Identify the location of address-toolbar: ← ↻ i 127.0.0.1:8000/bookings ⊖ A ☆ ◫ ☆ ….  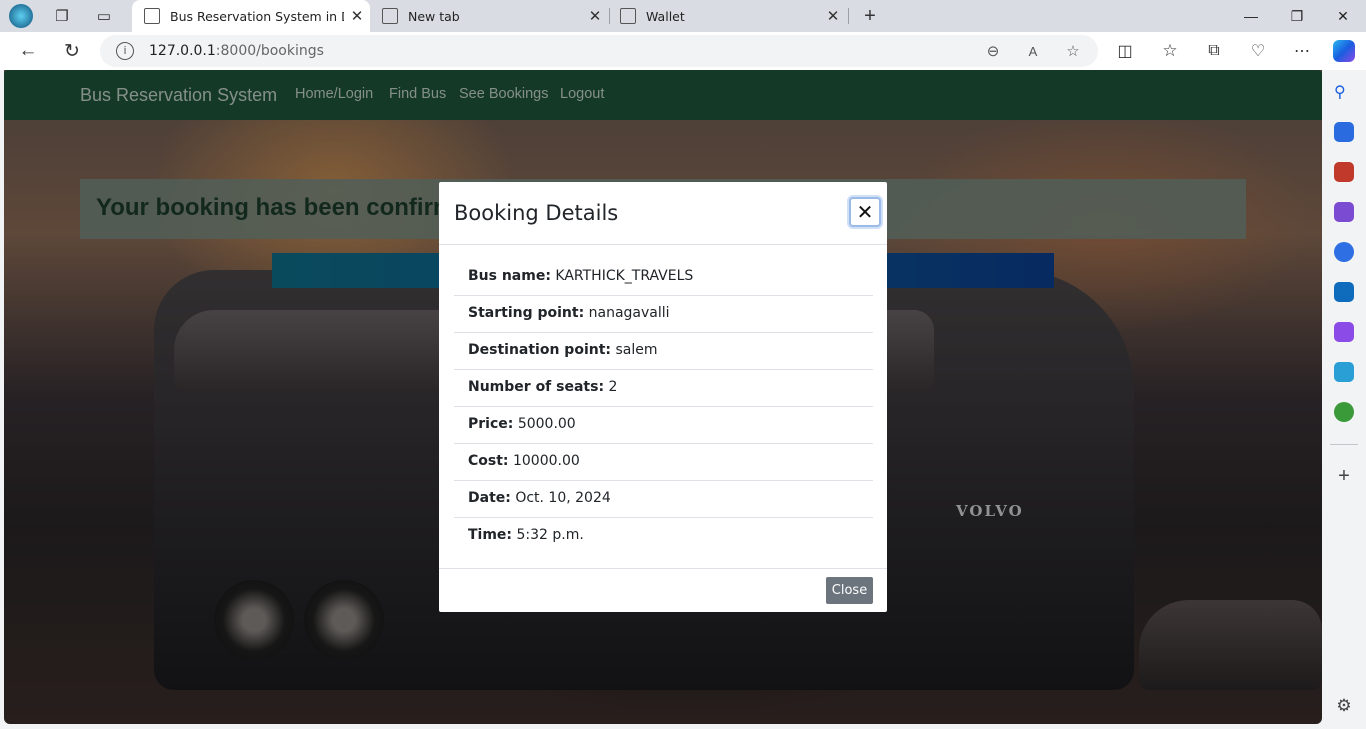
(683, 51).